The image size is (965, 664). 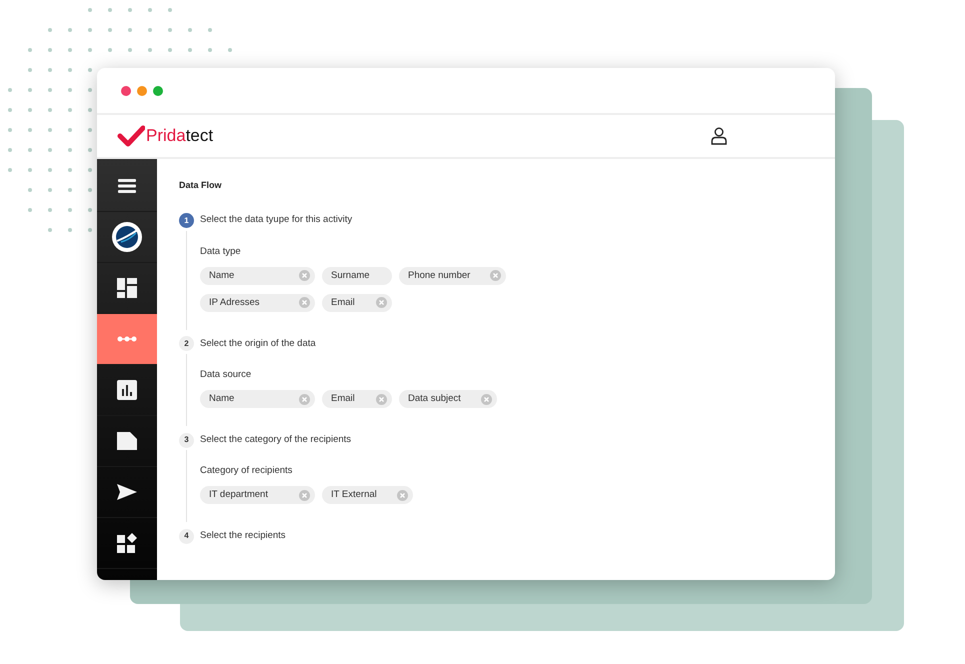 What do you see at coordinates (127, 492) in the screenshot?
I see `send-icon` at bounding box center [127, 492].